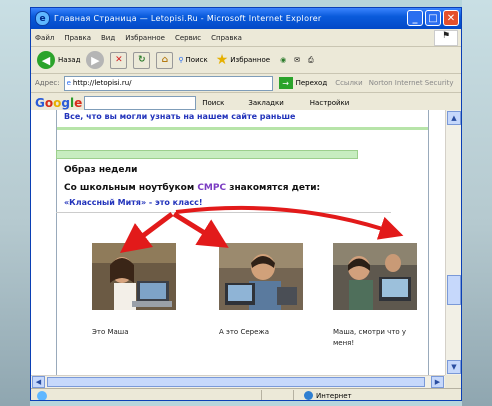 This screenshot has width=492, height=406. Describe the element at coordinates (59, 102) in the screenshot. I see `google-logo: Google` at that location.